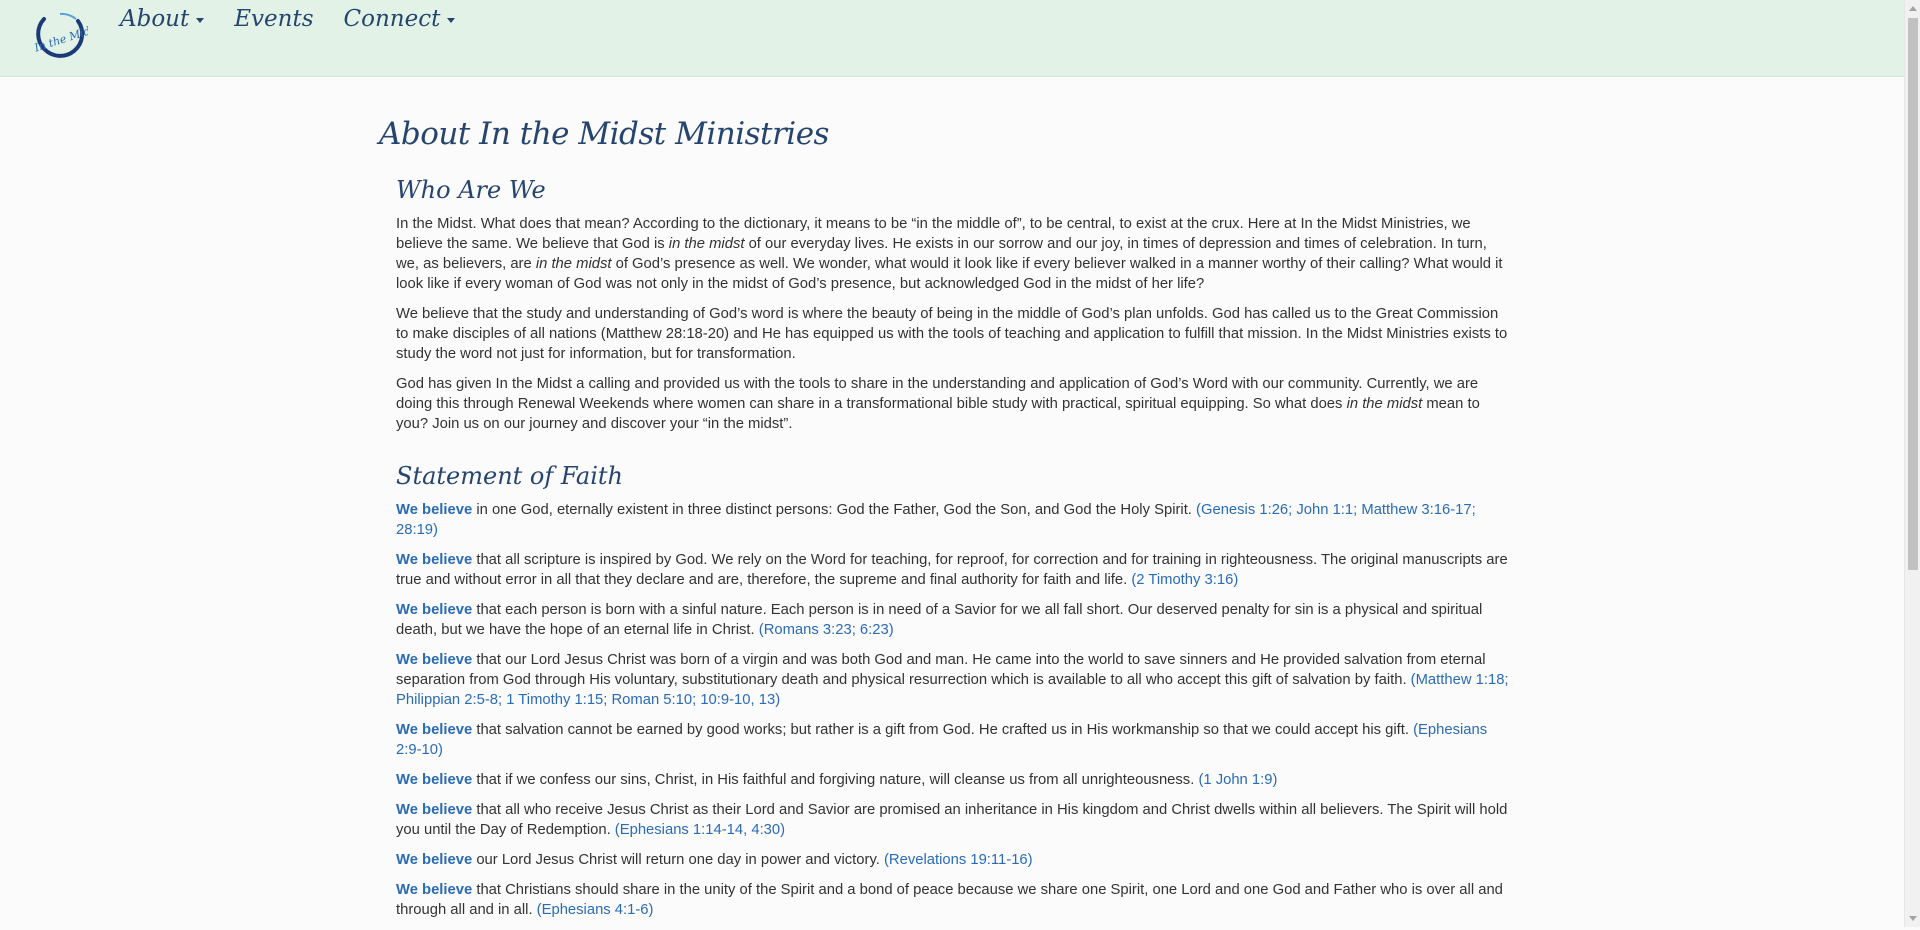 Image resolution: width=1920 pixels, height=930 pixels. I want to click on nav-connect: Connect, so click(400, 19).